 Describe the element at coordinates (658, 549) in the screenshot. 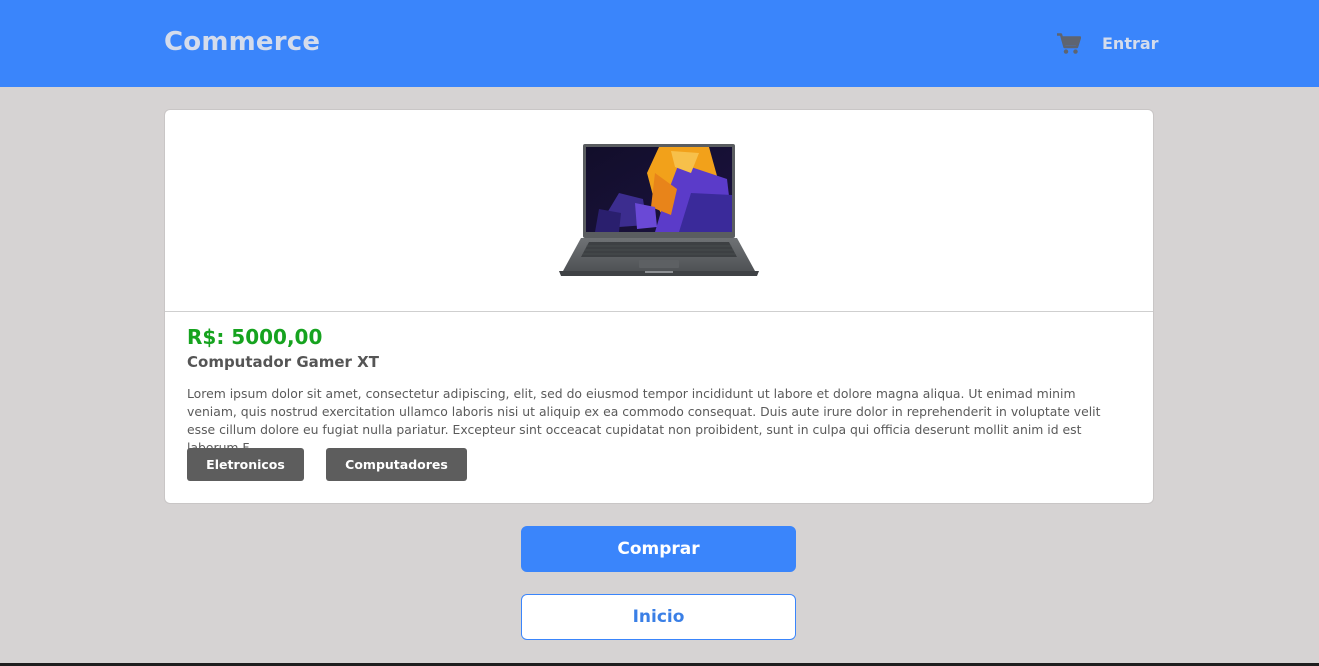

I see `buy-button: Comprar` at that location.